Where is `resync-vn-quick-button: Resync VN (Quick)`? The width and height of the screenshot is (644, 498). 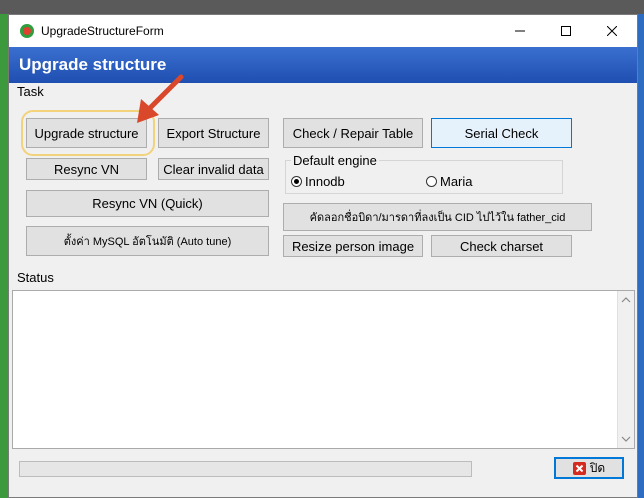 resync-vn-quick-button: Resync VN (Quick) is located at coordinates (147, 203).